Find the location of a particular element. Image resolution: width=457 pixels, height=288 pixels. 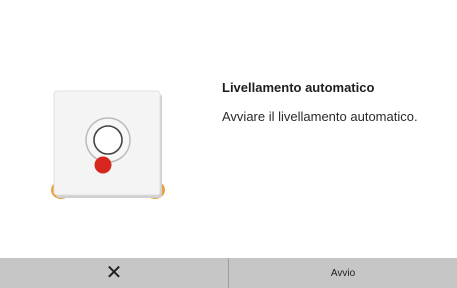

auto-leveling-bed-icon is located at coordinates (108, 148).